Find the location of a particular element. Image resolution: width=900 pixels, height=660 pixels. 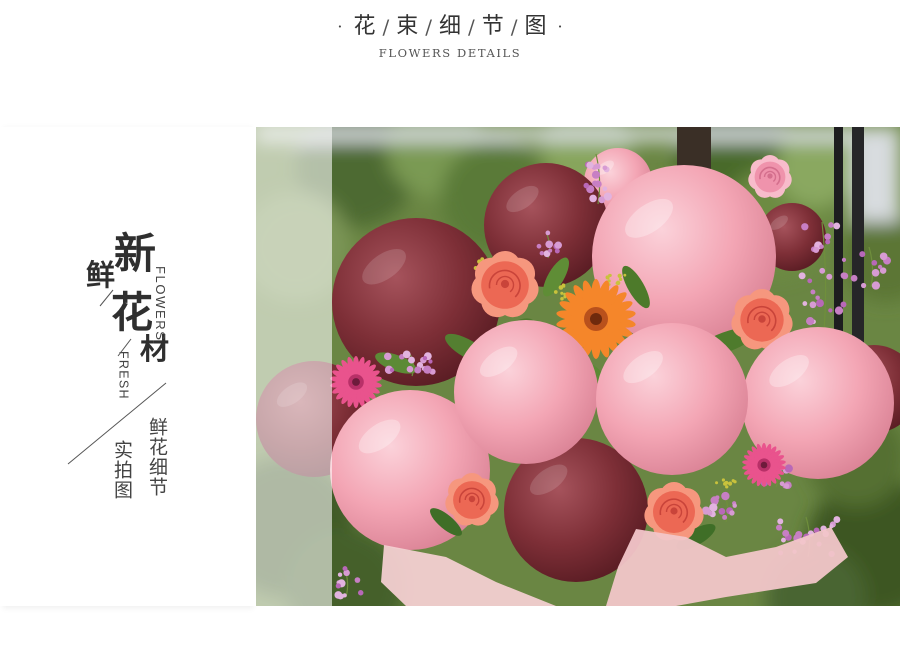

section-subtitle: FLOWERS DETAILS is located at coordinates (450, 53).